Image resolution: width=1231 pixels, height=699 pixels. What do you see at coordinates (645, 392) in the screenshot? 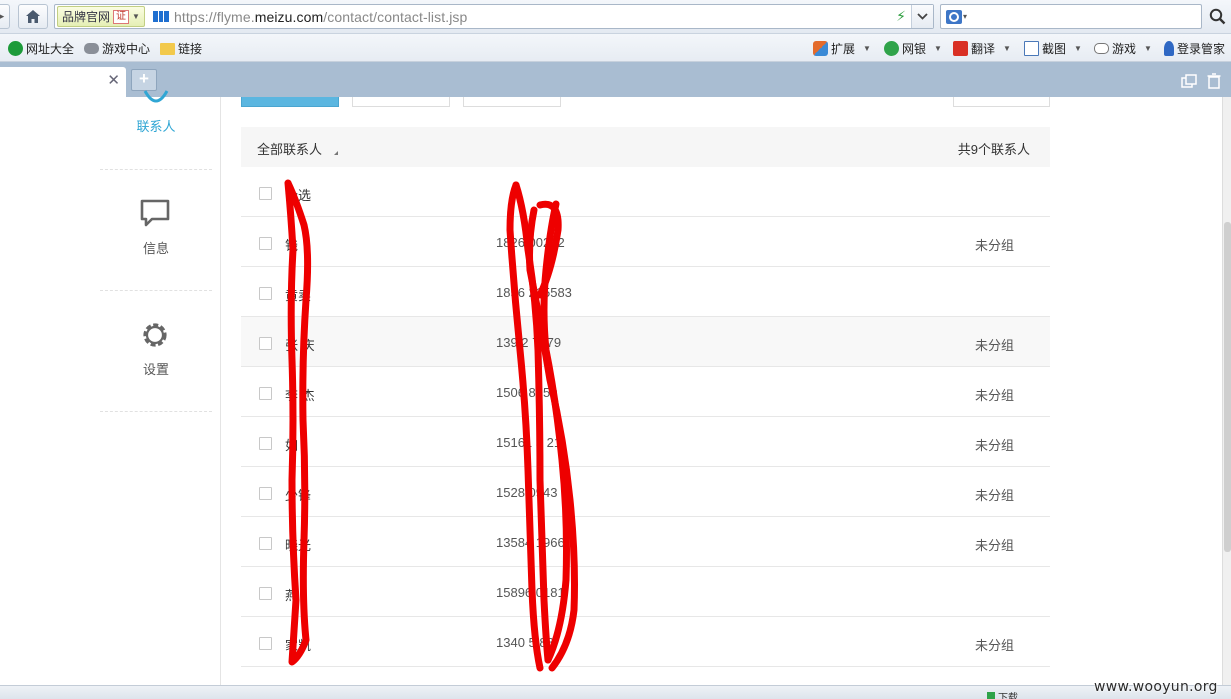
I see `table-row: 李 杰 1506 8550 未分组` at bounding box center [645, 392].